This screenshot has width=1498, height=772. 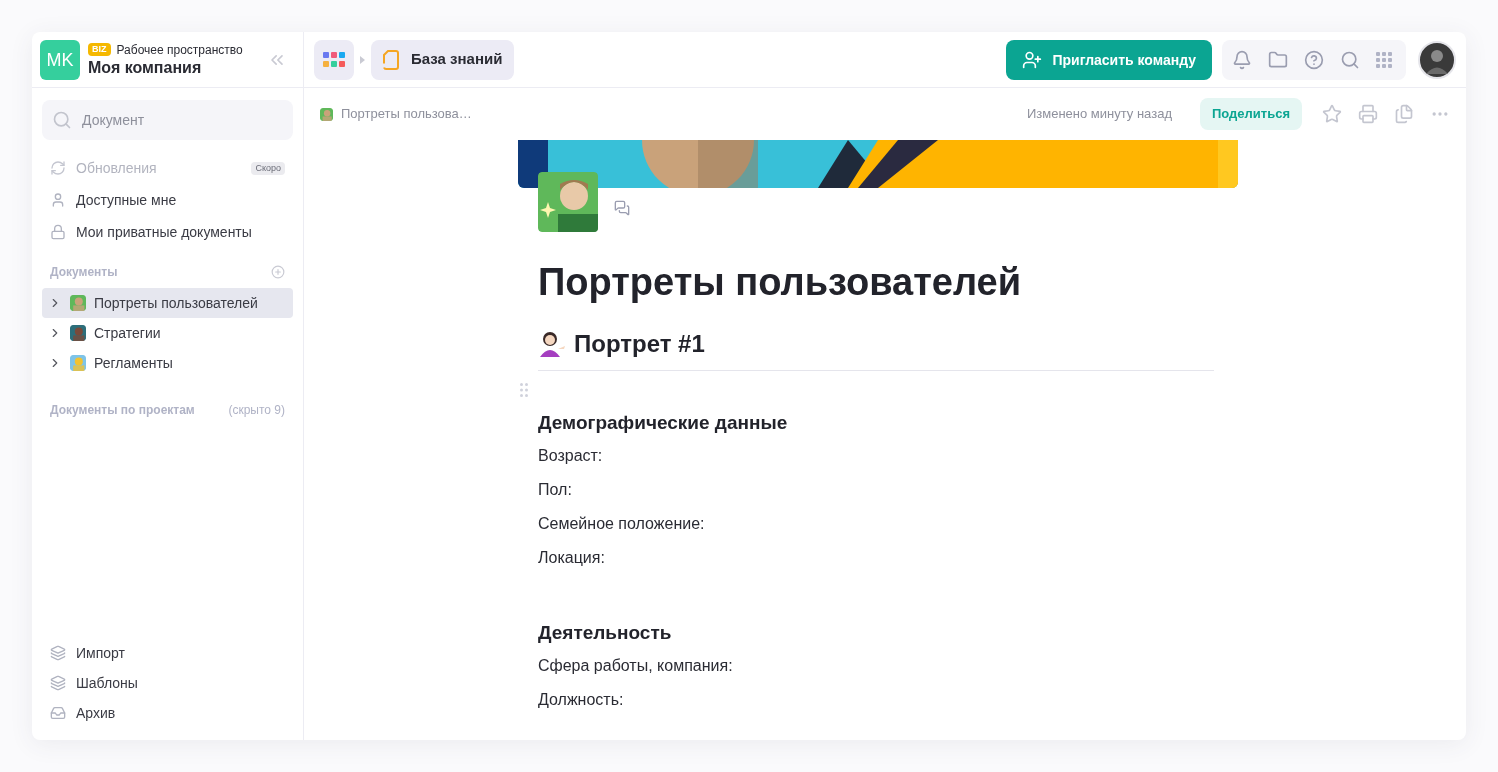 What do you see at coordinates (362, 59) in the screenshot?
I see `caret-icon` at bounding box center [362, 59].